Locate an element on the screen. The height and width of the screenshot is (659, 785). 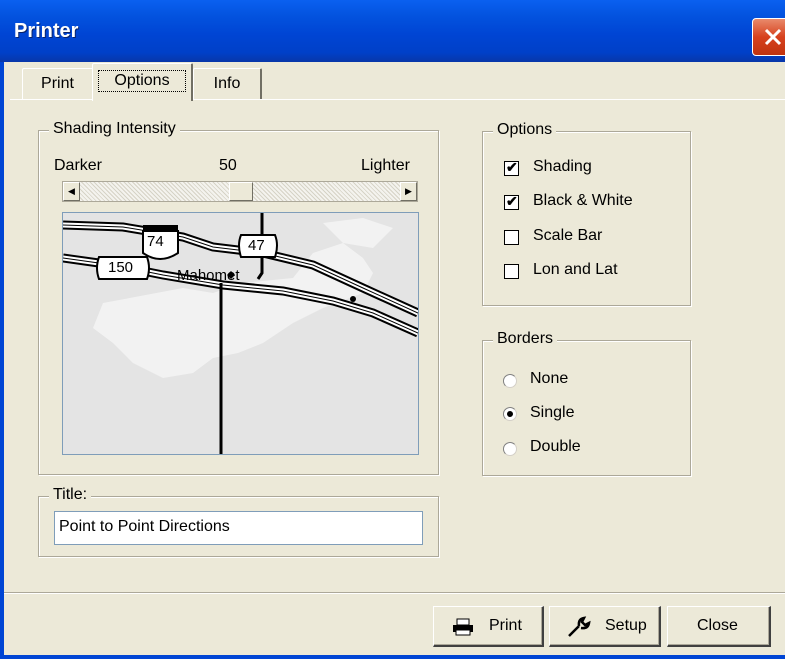
print-button: Print is located at coordinates (488, 626).